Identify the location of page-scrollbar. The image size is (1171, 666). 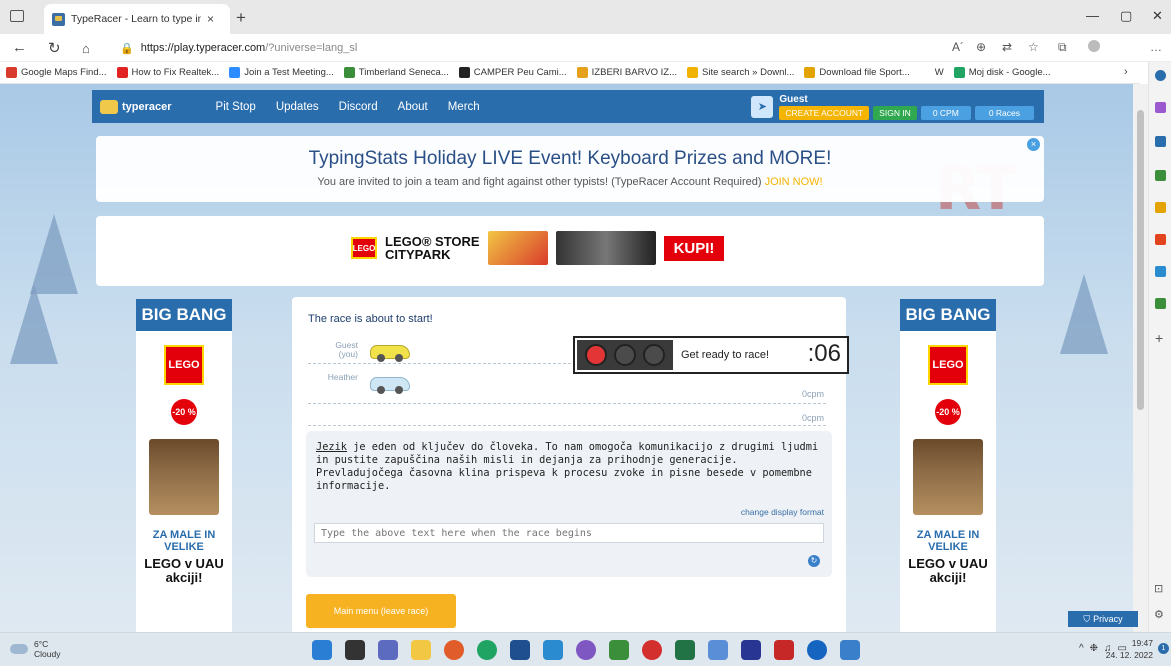
(1140, 358).